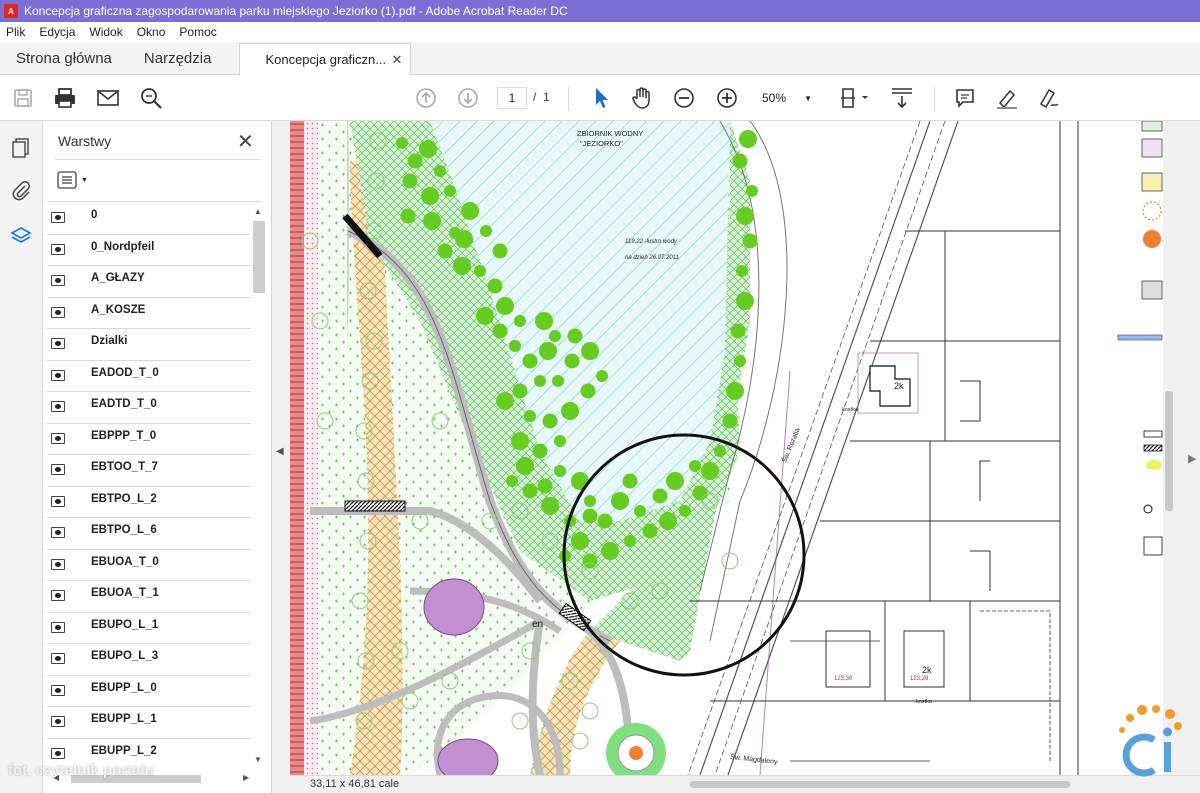 This screenshot has width=1200, height=793. I want to click on page-fit-icon, so click(854, 98).